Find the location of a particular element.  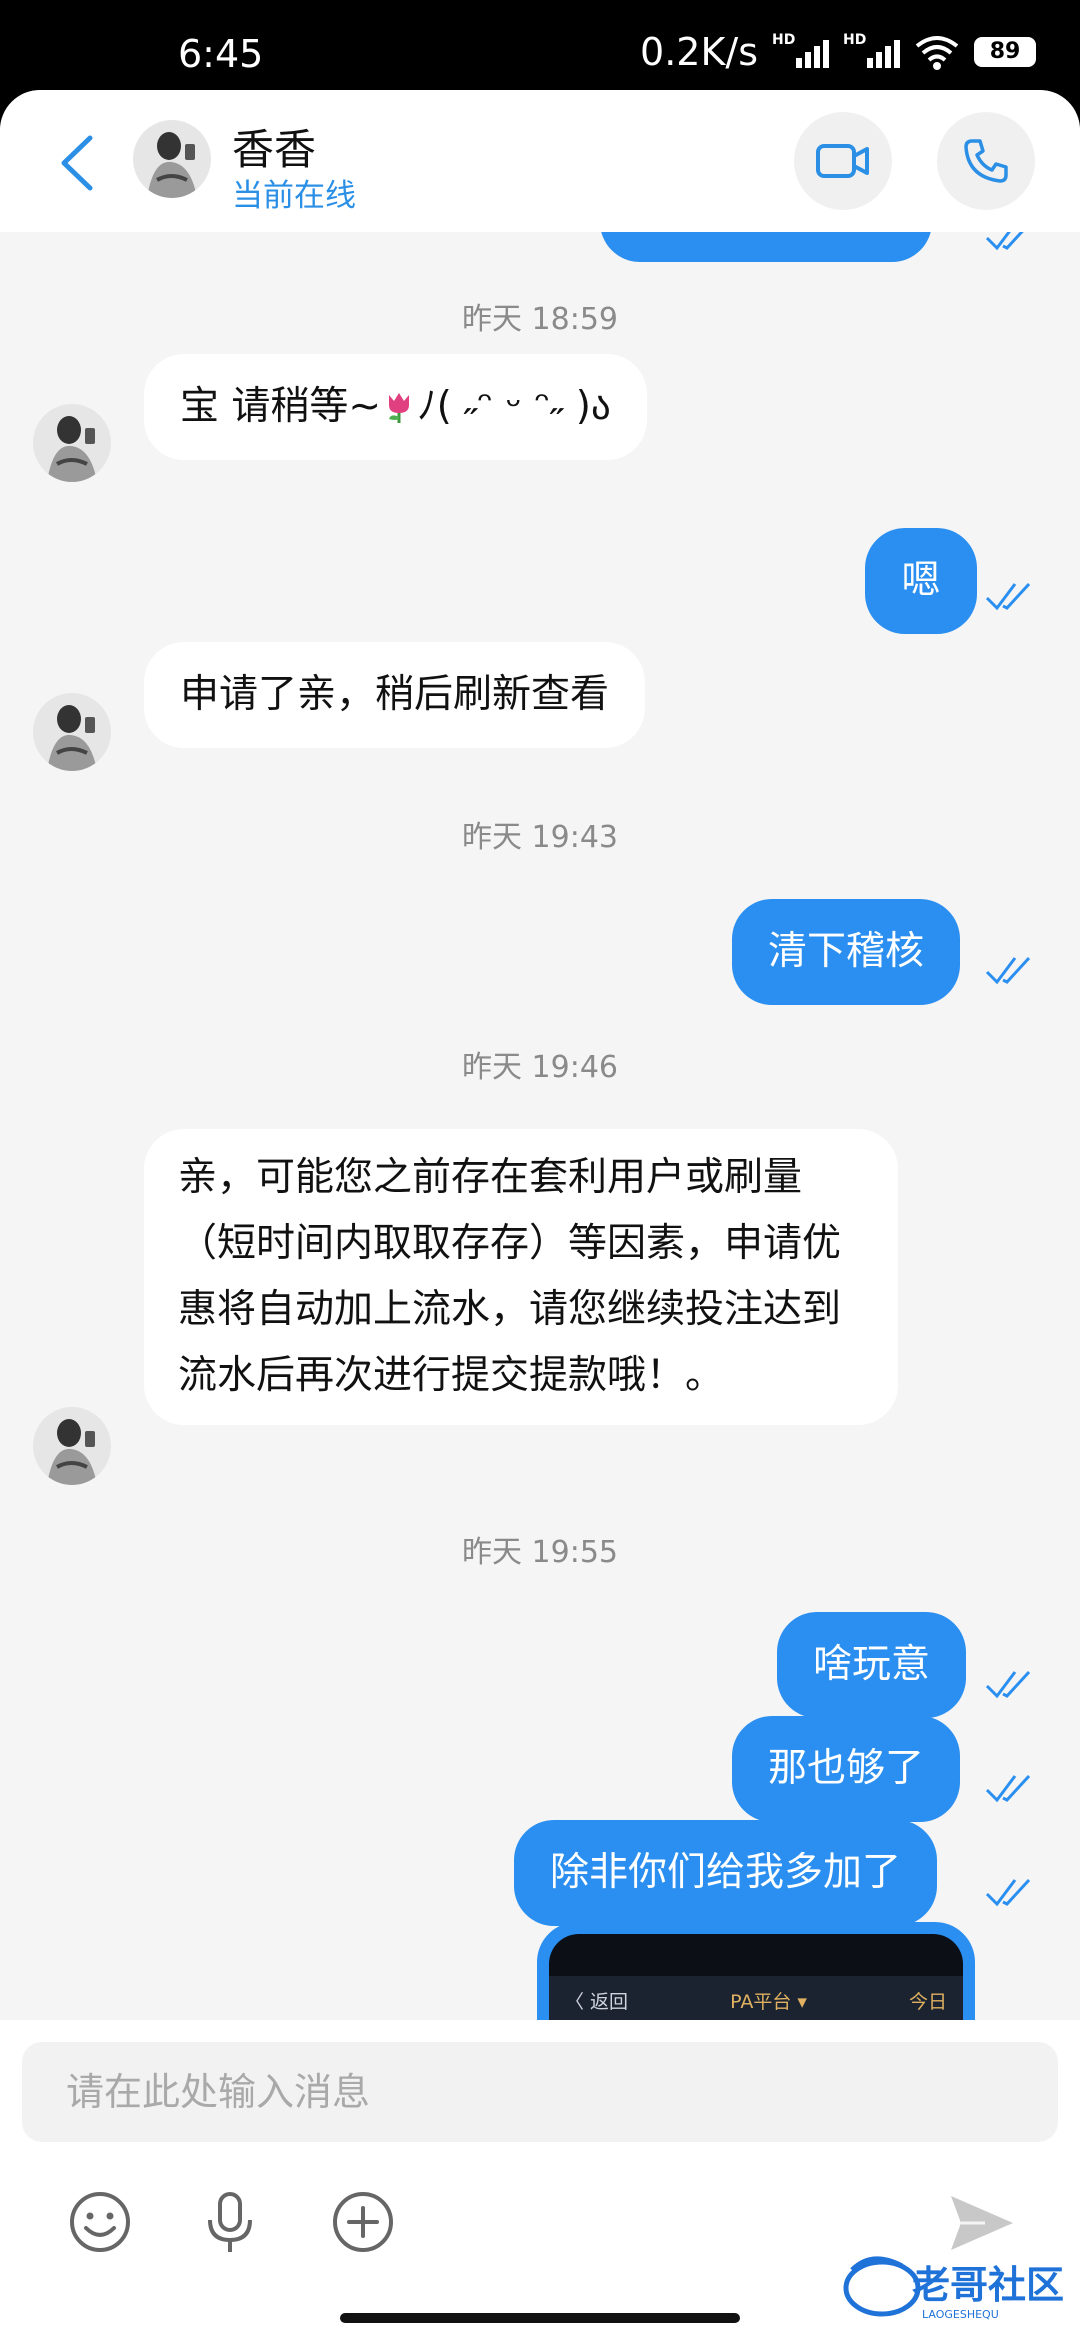

send-button is located at coordinates (982, 2223).